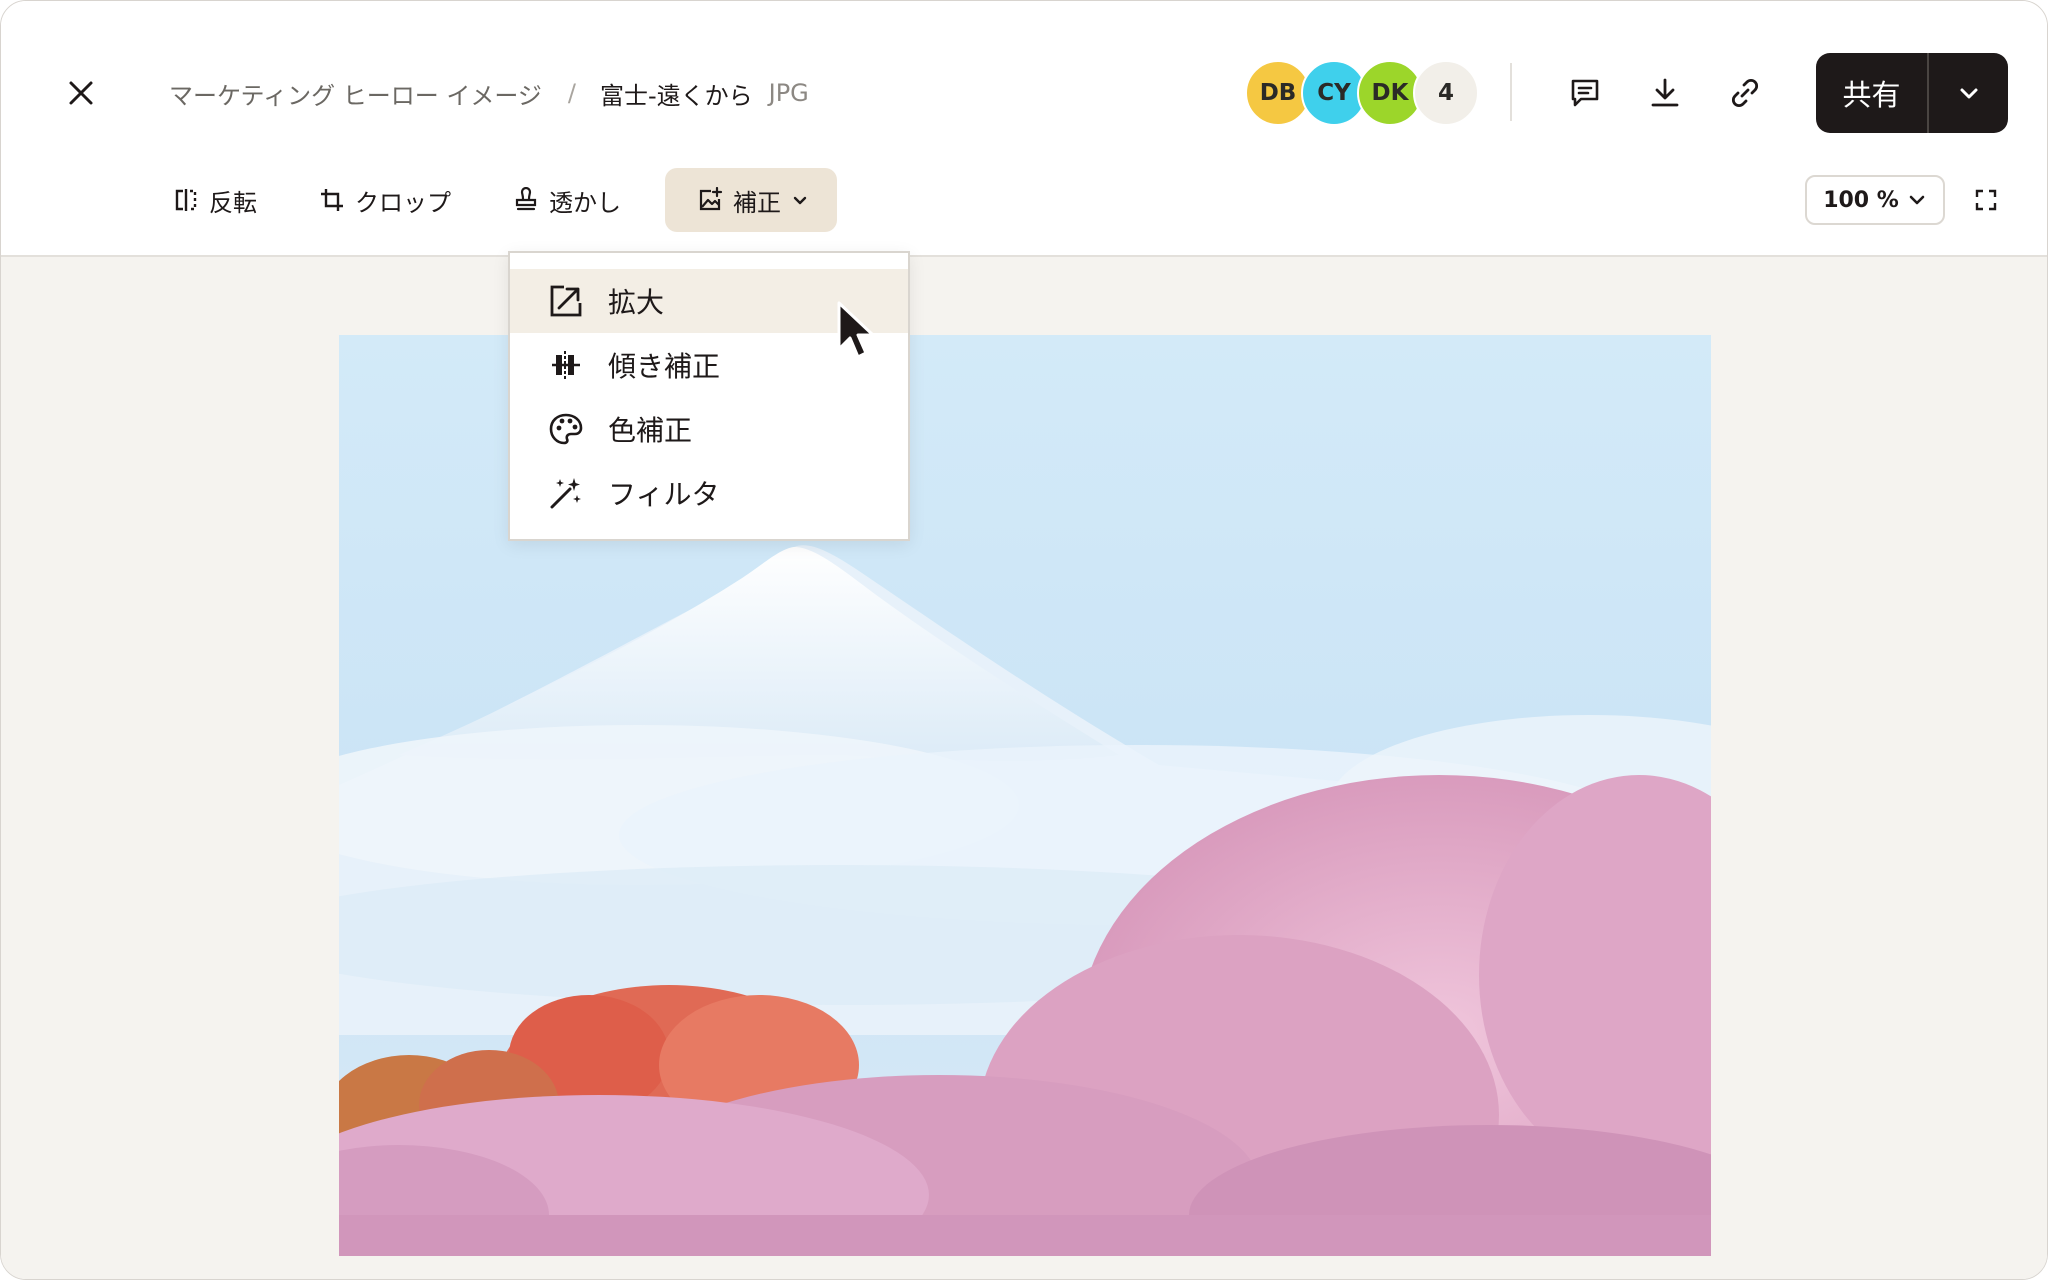 Image resolution: width=2048 pixels, height=1280 pixels. What do you see at coordinates (526, 199) in the screenshot?
I see `stamp-icon` at bounding box center [526, 199].